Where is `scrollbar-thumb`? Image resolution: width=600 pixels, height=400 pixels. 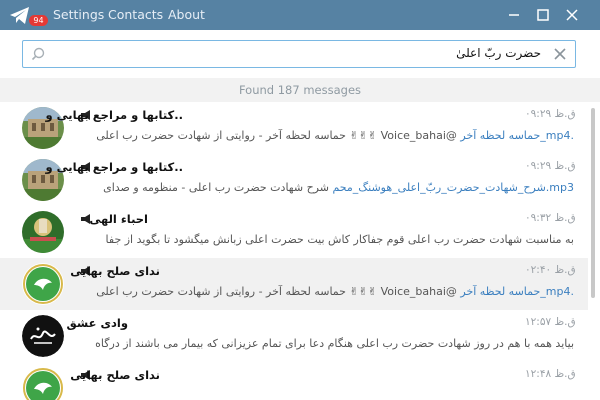 scrollbar-thumb is located at coordinates (593, 203).